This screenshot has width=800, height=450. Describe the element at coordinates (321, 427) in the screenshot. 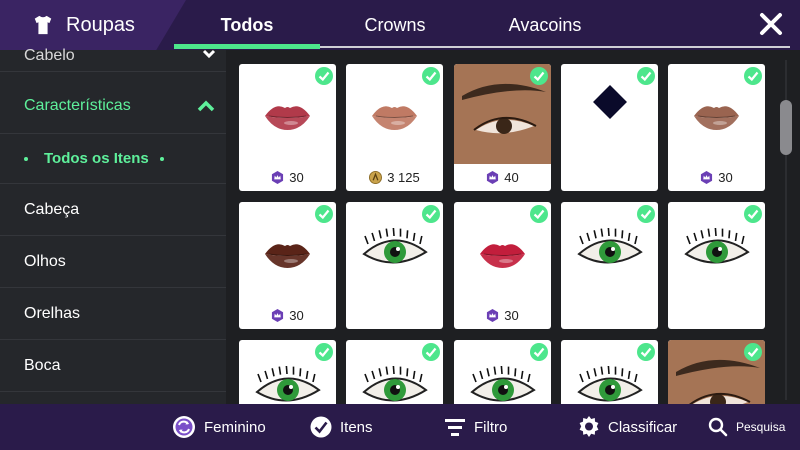

I see `check-circle-icon` at that location.